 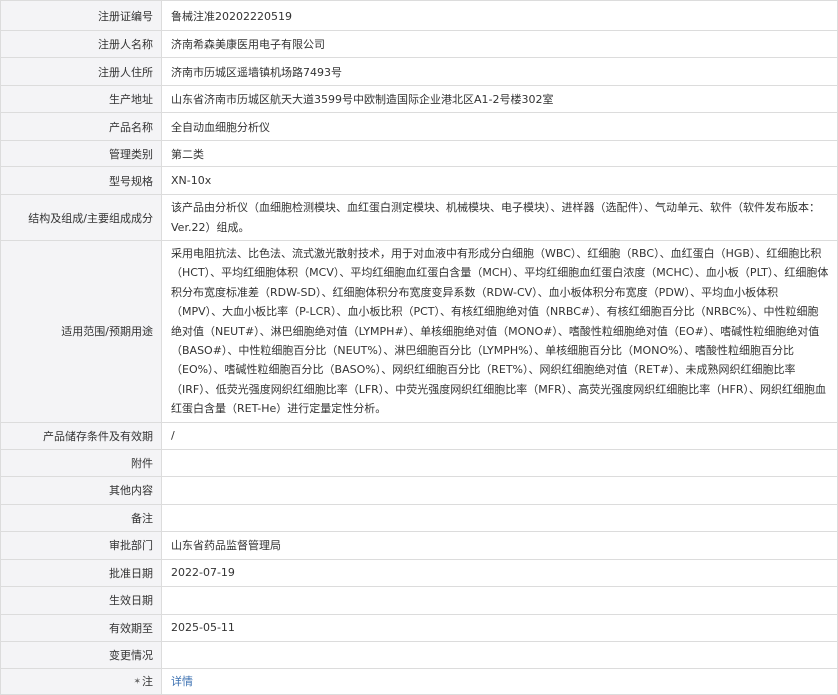 I want to click on note-label: 注, so click(x=147, y=682).